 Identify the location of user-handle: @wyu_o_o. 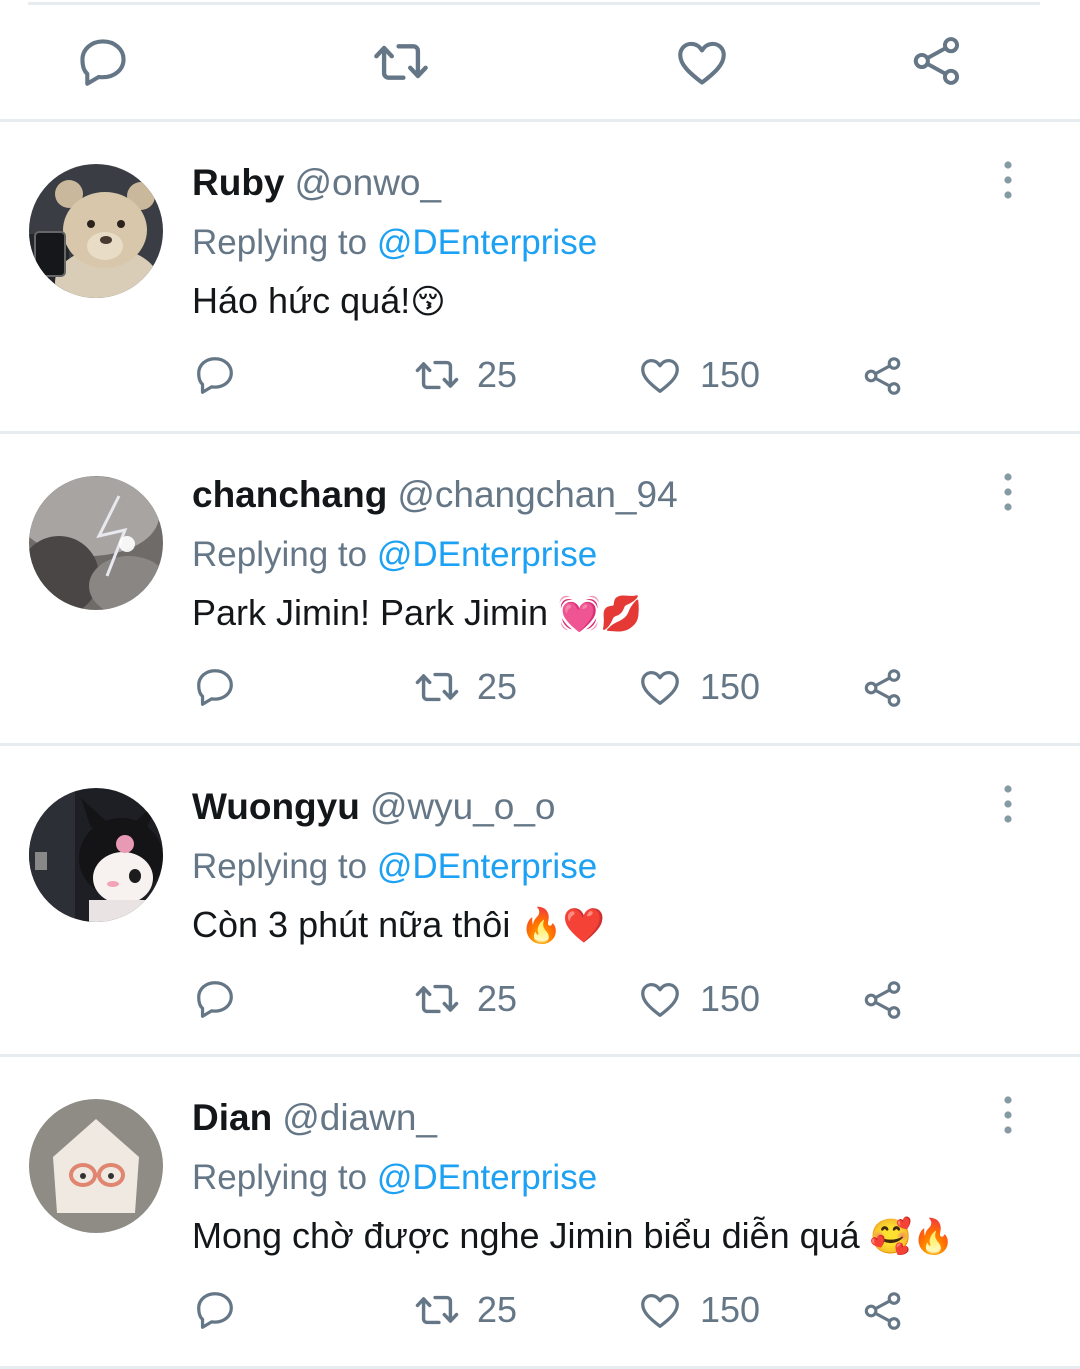
(463, 806).